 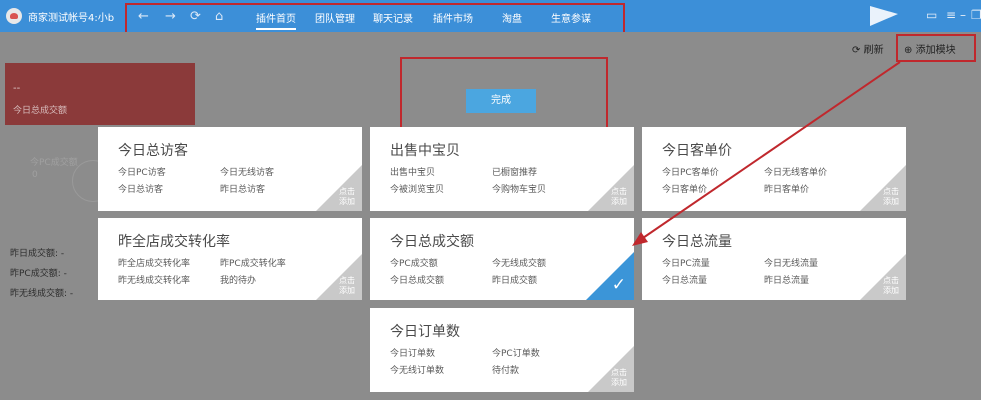 What do you see at coordinates (697, 242) in the screenshot?
I see `card-title: 今日总流量` at bounding box center [697, 242].